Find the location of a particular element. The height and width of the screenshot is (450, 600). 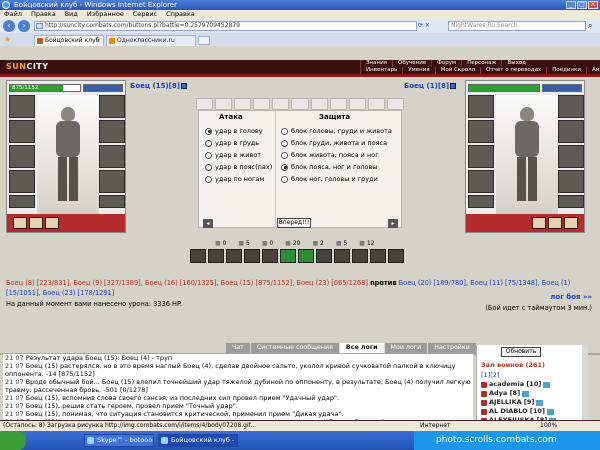

start-button is located at coordinates (13, 440).